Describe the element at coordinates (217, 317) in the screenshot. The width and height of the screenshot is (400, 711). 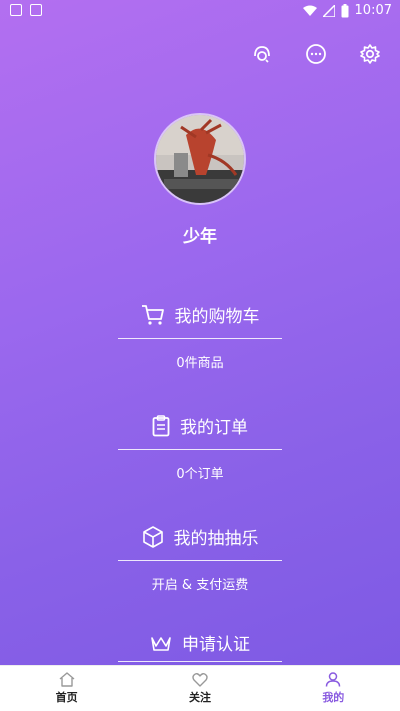
I see `cart-title: 我的购物车` at that location.